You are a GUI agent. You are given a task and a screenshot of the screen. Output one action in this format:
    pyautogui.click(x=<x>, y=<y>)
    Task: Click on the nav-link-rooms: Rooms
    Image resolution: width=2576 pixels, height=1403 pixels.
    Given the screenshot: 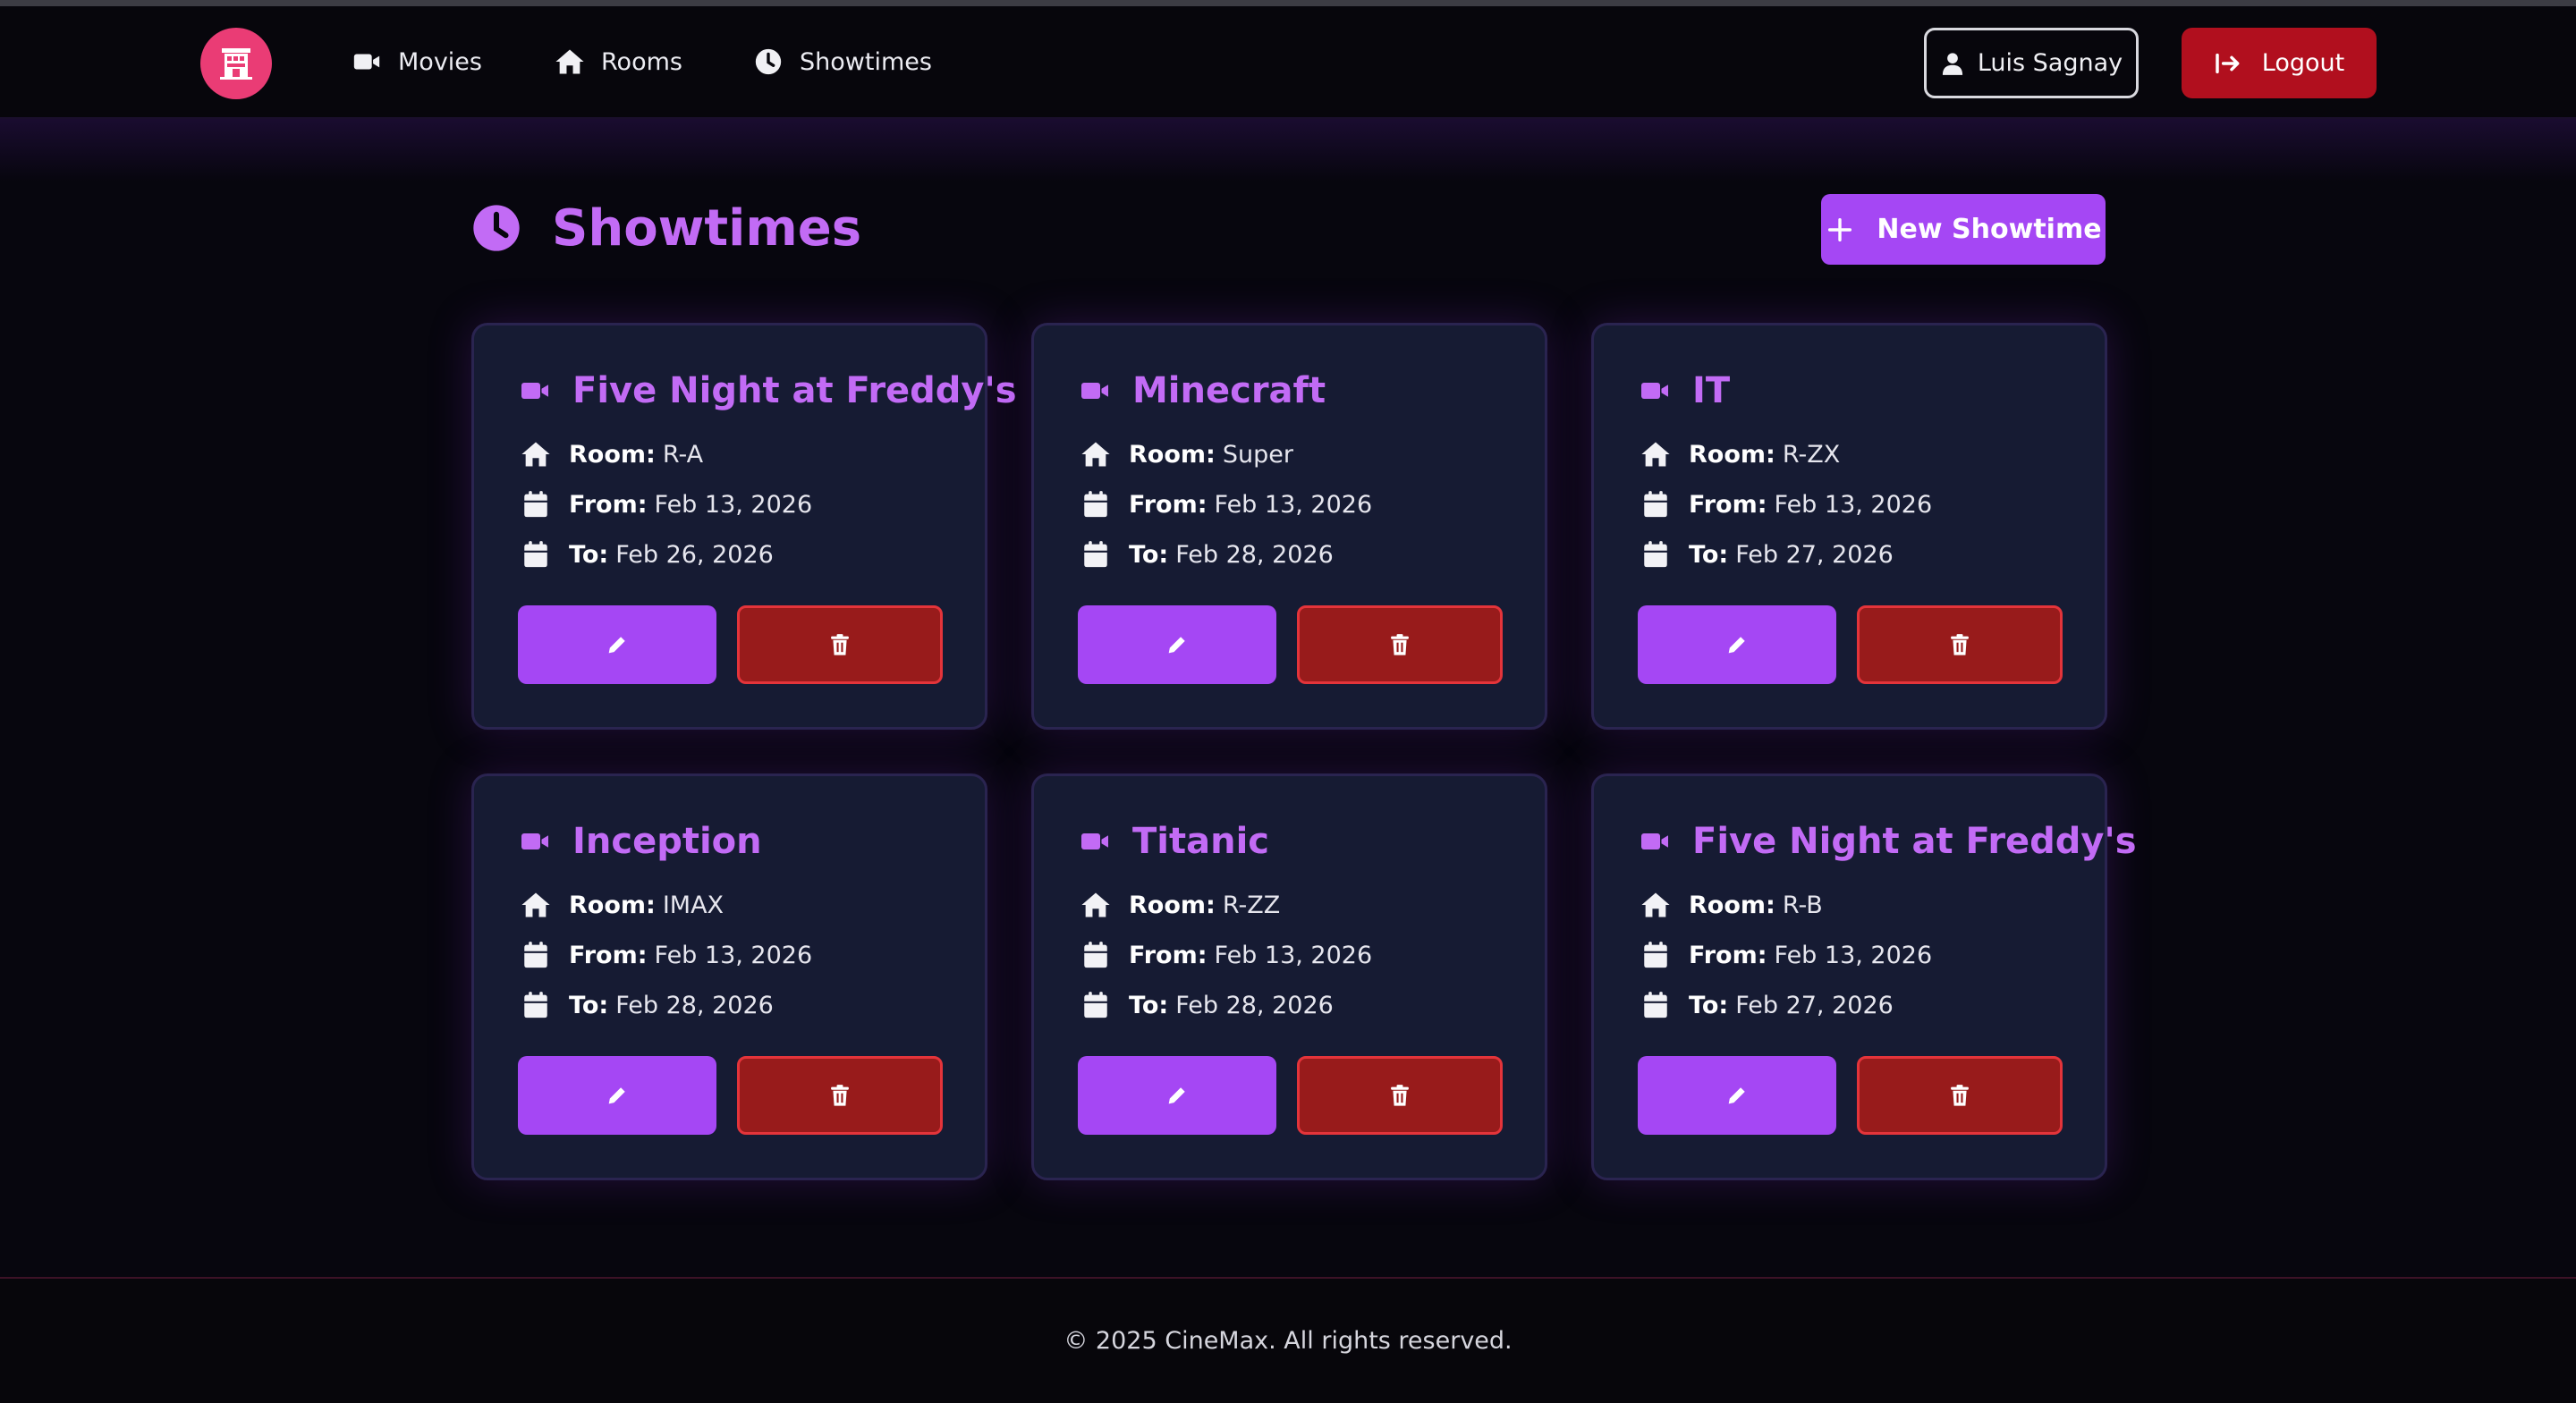 What is the action you would take?
    pyautogui.click(x=618, y=61)
    